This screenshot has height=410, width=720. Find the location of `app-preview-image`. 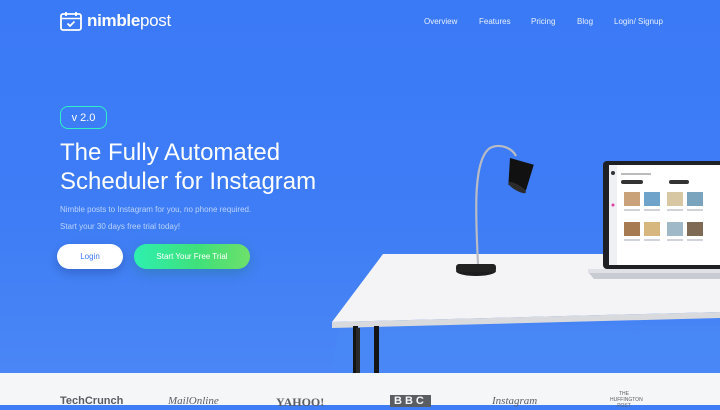

app-preview-image is located at coordinates (656, 215).